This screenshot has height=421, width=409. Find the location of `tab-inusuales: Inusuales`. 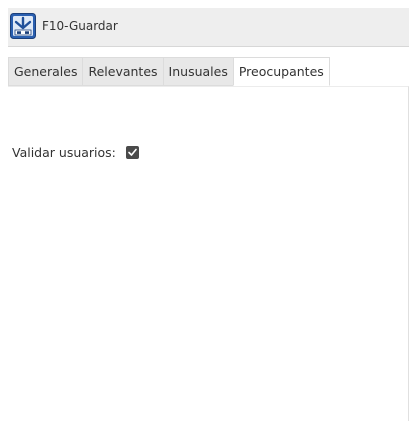

tab-inusuales: Inusuales is located at coordinates (197, 71).